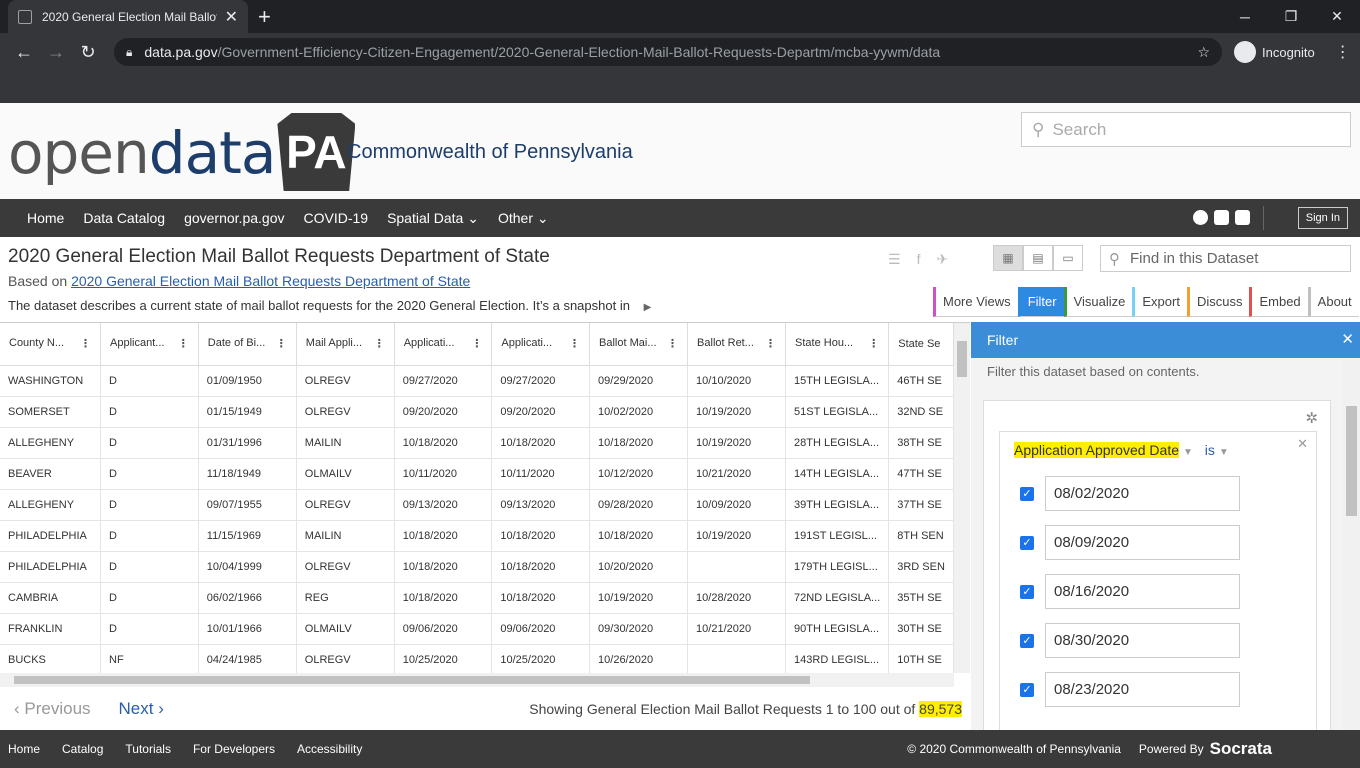 This screenshot has width=1360, height=768. Describe the element at coordinates (45, 218) in the screenshot. I see `nav-home: Home` at that location.